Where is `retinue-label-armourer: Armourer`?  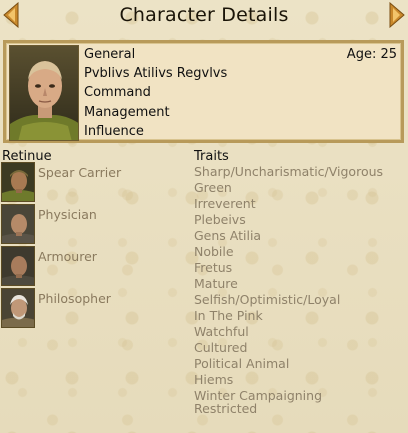
retinue-label-armourer: Armourer is located at coordinates (67, 256).